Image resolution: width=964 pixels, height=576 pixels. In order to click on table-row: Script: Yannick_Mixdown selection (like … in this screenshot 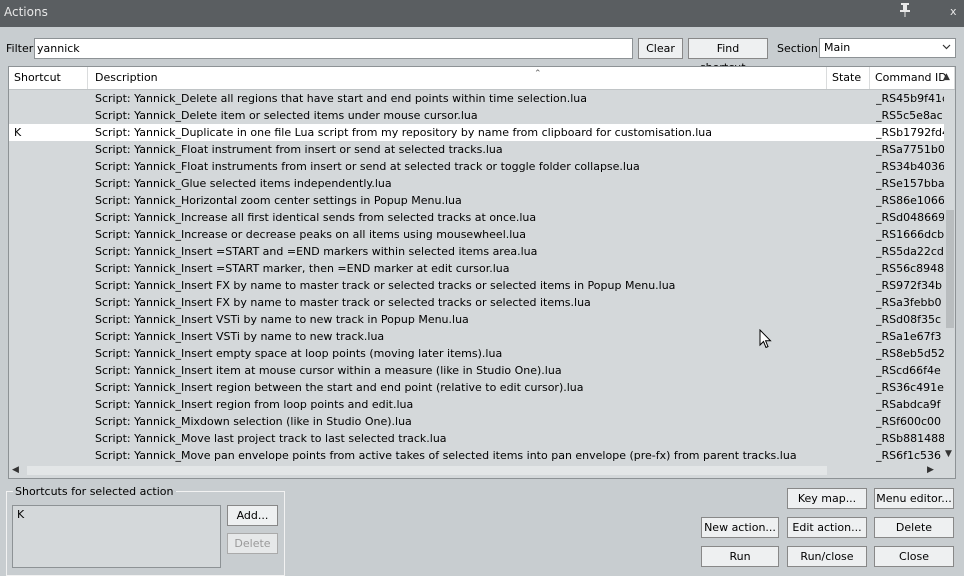, I will do `click(476, 421)`.